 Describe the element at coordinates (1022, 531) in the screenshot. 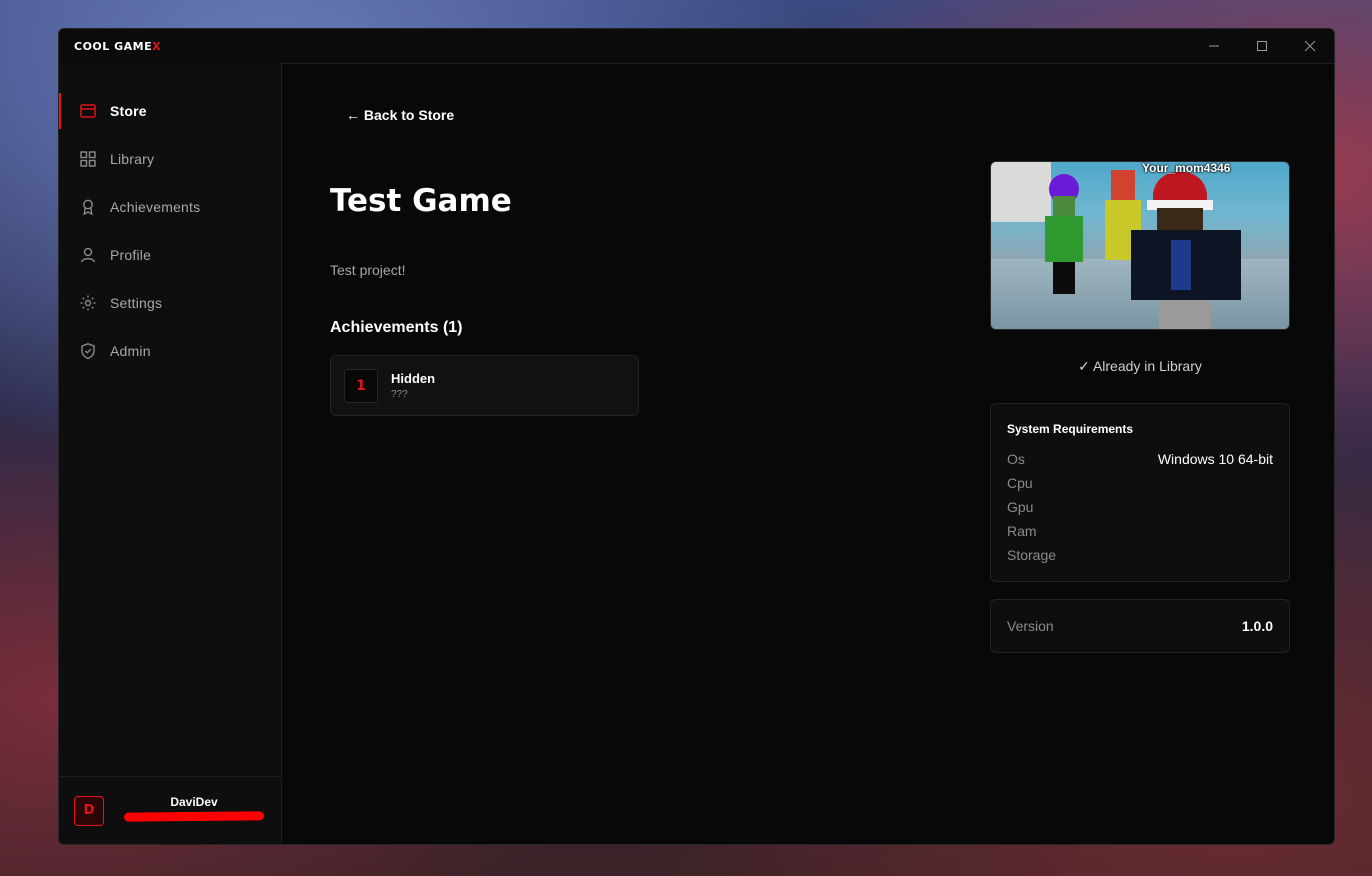

I see `requirement-label: Ram` at that location.